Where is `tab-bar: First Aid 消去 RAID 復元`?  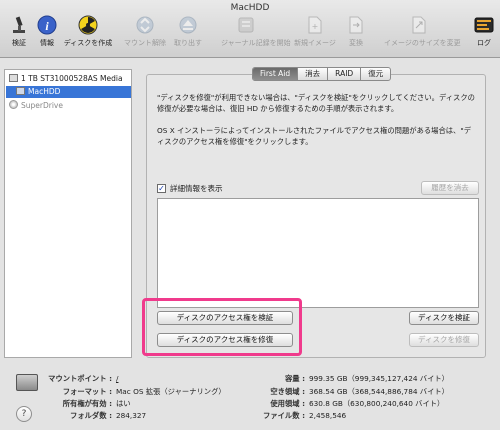
tab-bar: First Aid 消去 RAID 復元 is located at coordinates (322, 74).